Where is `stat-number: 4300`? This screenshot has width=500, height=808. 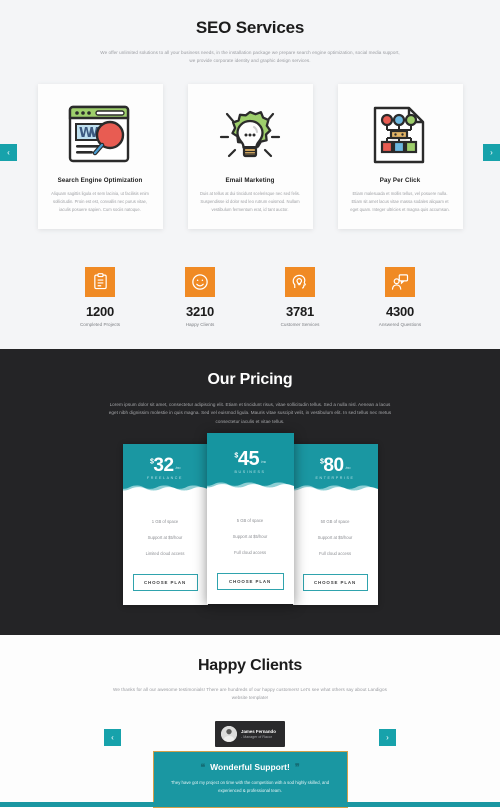
stat-number: 4300 is located at coordinates (400, 311).